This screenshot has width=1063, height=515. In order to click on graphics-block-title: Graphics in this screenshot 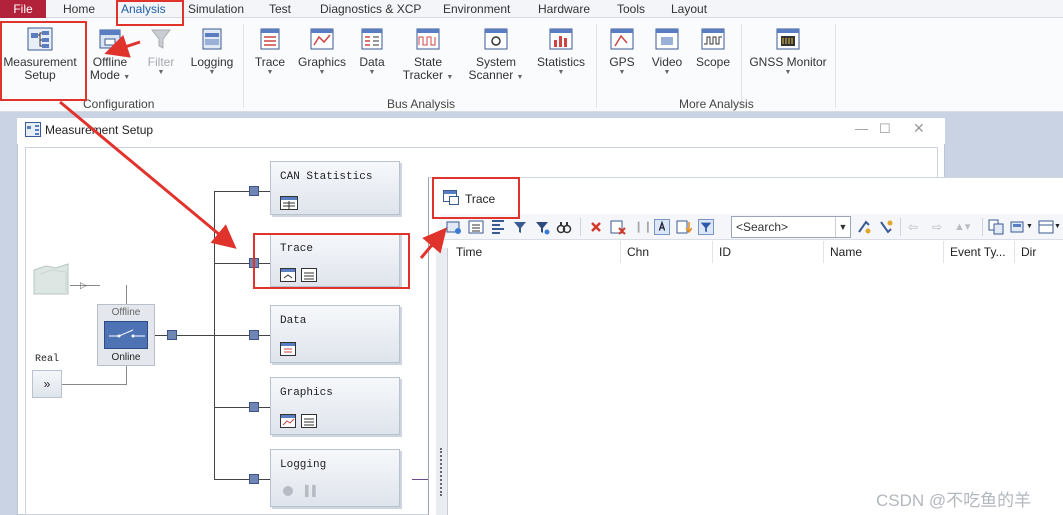, I will do `click(306, 393)`.